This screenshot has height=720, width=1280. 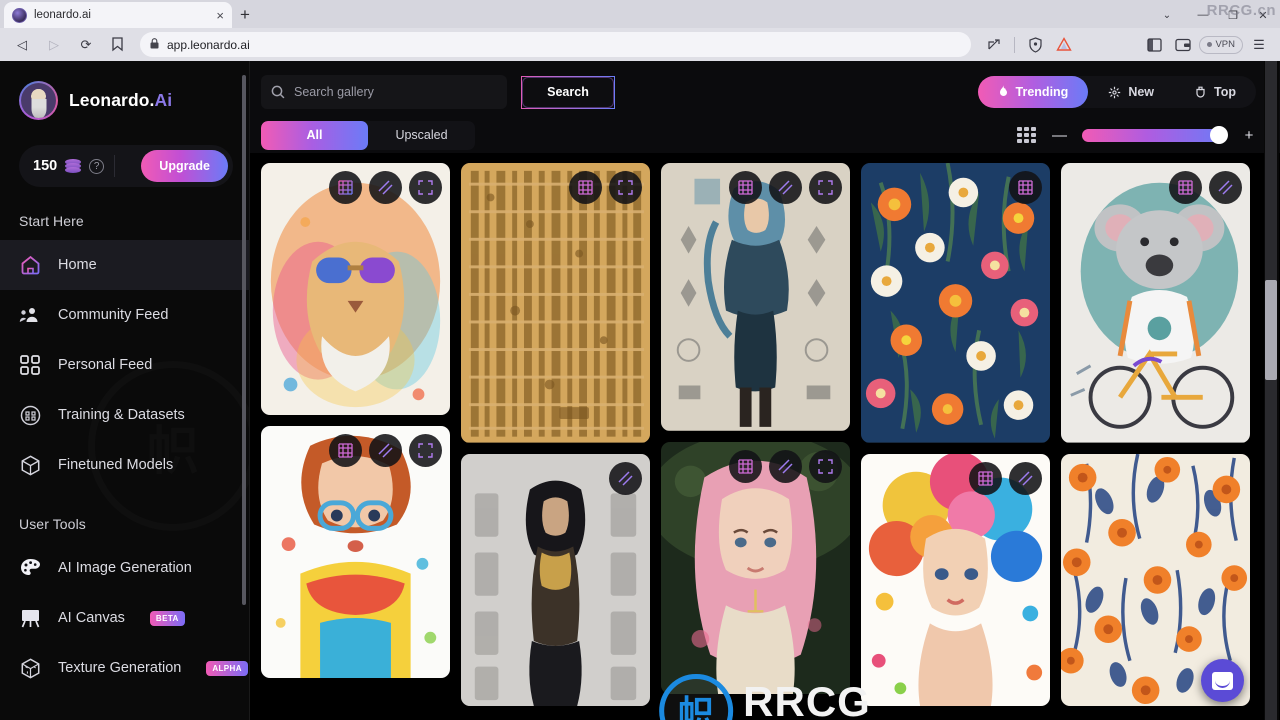 I want to click on credits-card: 150 ? Upgrade, so click(x=126, y=166).